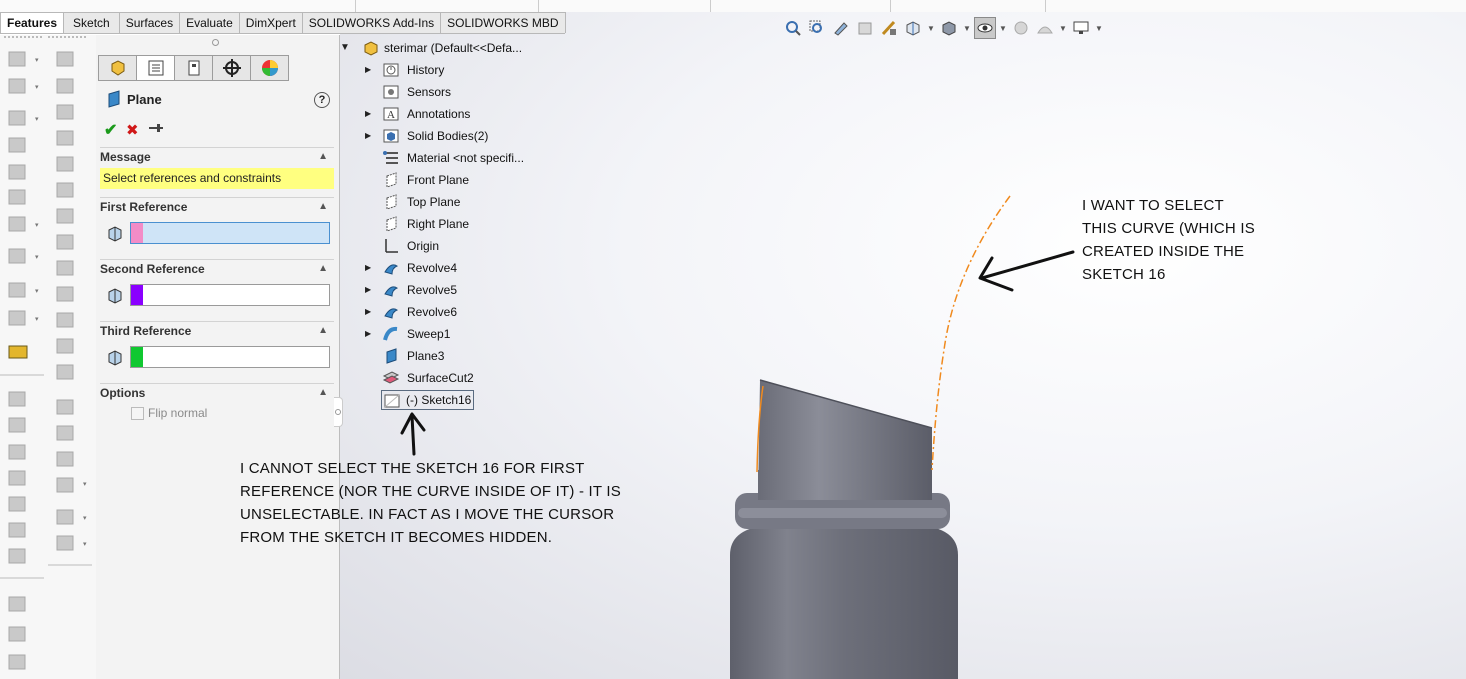  Describe the element at coordinates (426, 70) in the screenshot. I see `tree-item-label: History` at that location.